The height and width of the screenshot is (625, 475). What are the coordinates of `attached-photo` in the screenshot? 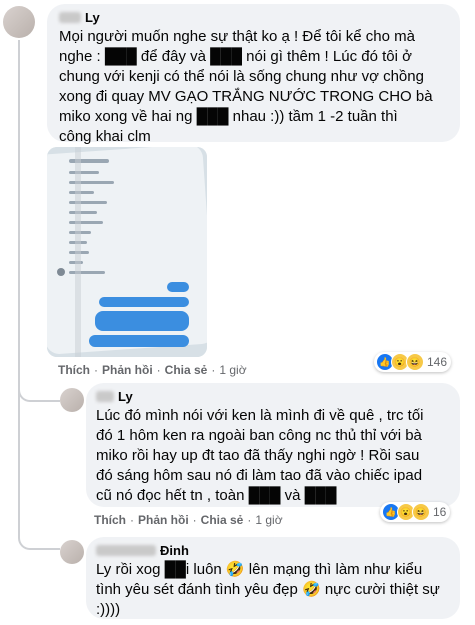 It's located at (127, 252).